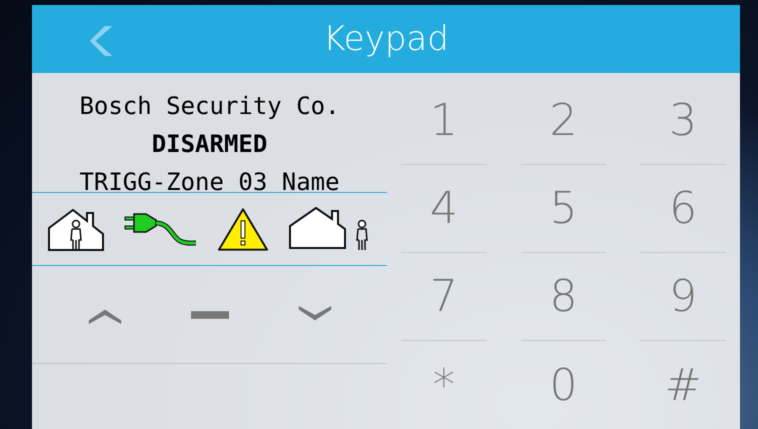  I want to click on keypad-key: #, so click(683, 385).